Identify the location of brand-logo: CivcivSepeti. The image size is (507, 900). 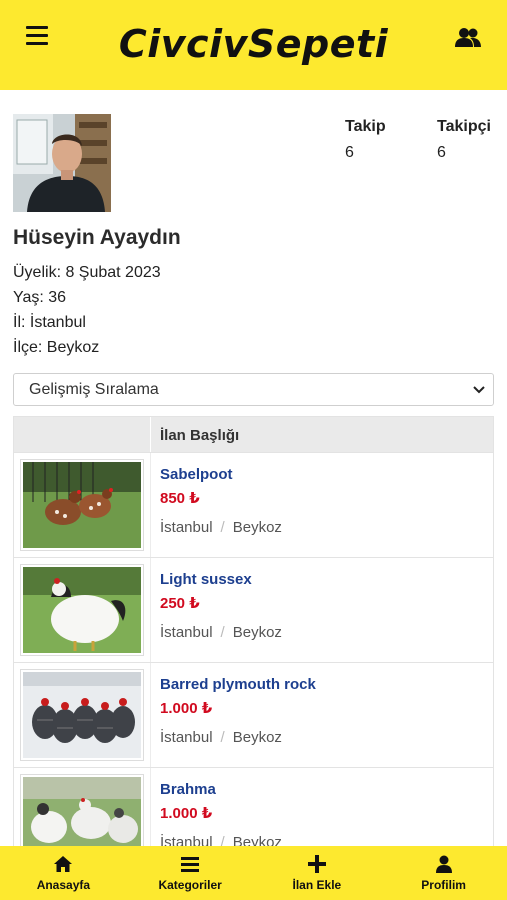
(253, 44).